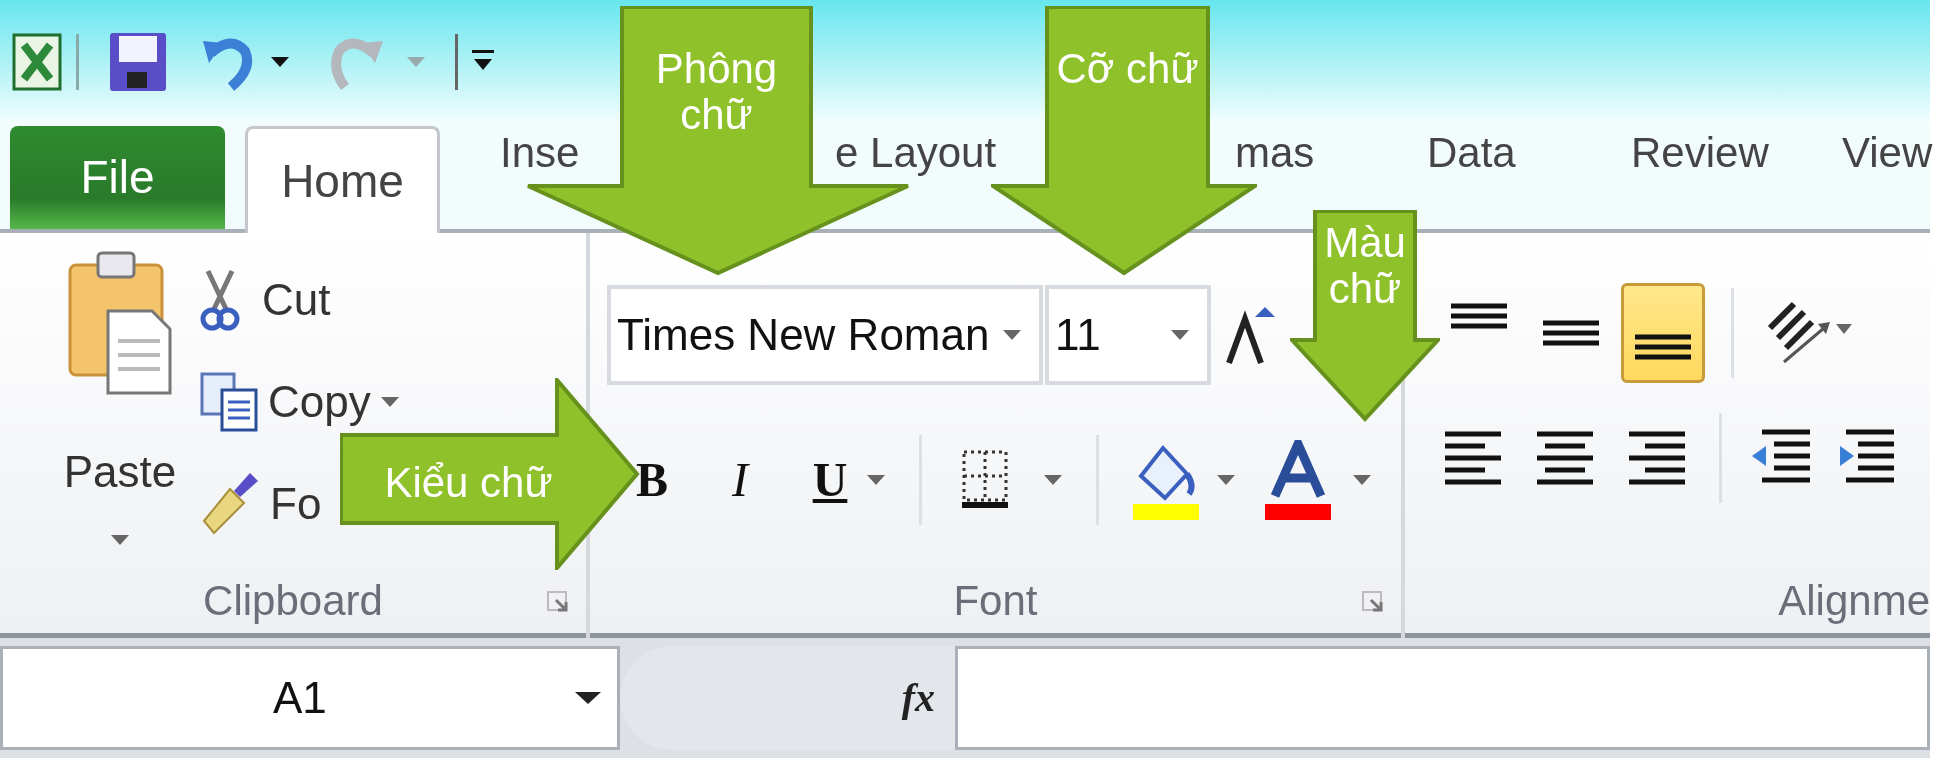 The height and width of the screenshot is (773, 1942). Describe the element at coordinates (1365, 266) in the screenshot. I see `callout-label: Màu chữ` at that location.